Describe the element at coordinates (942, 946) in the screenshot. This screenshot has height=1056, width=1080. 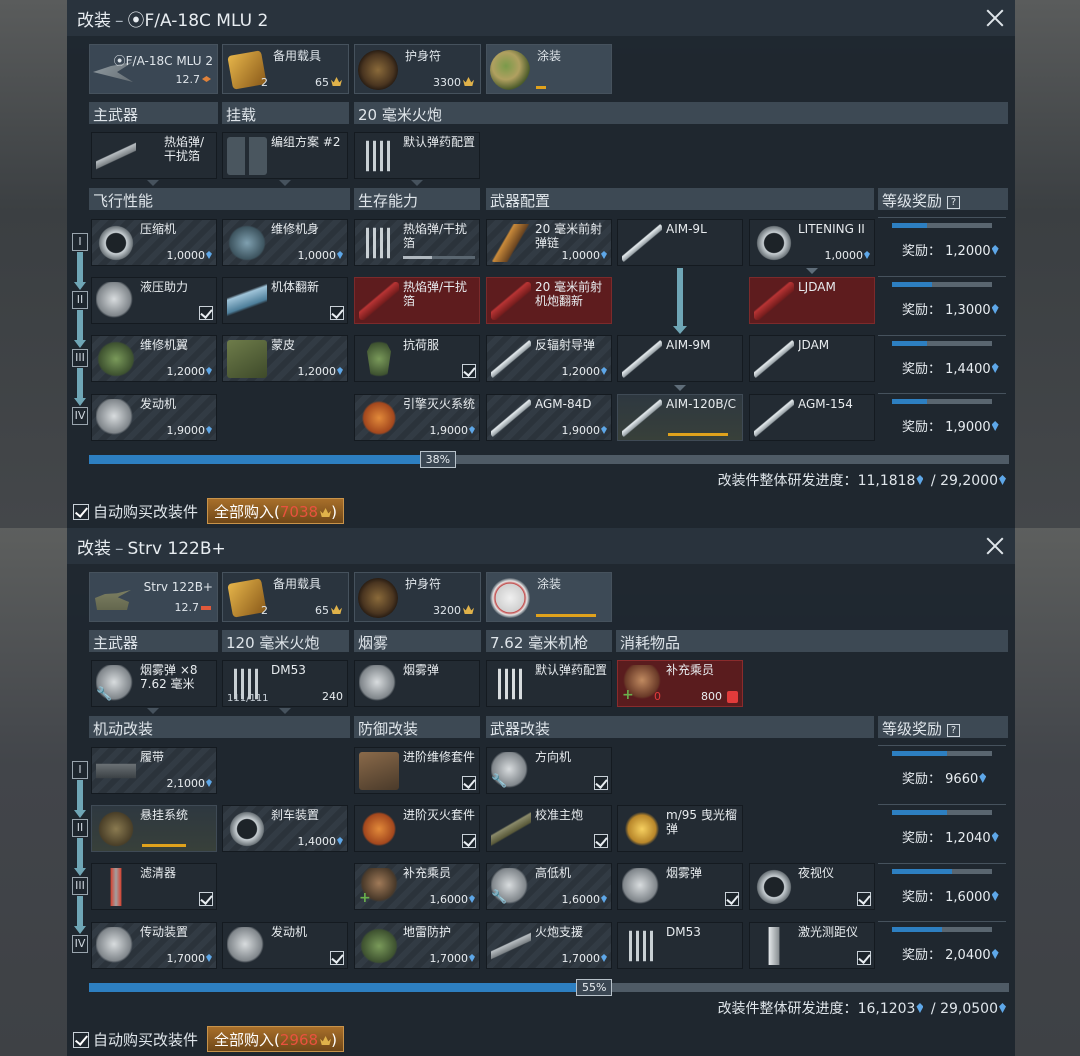
I see `rank-reward-4: 奖励： 2,0400` at that location.